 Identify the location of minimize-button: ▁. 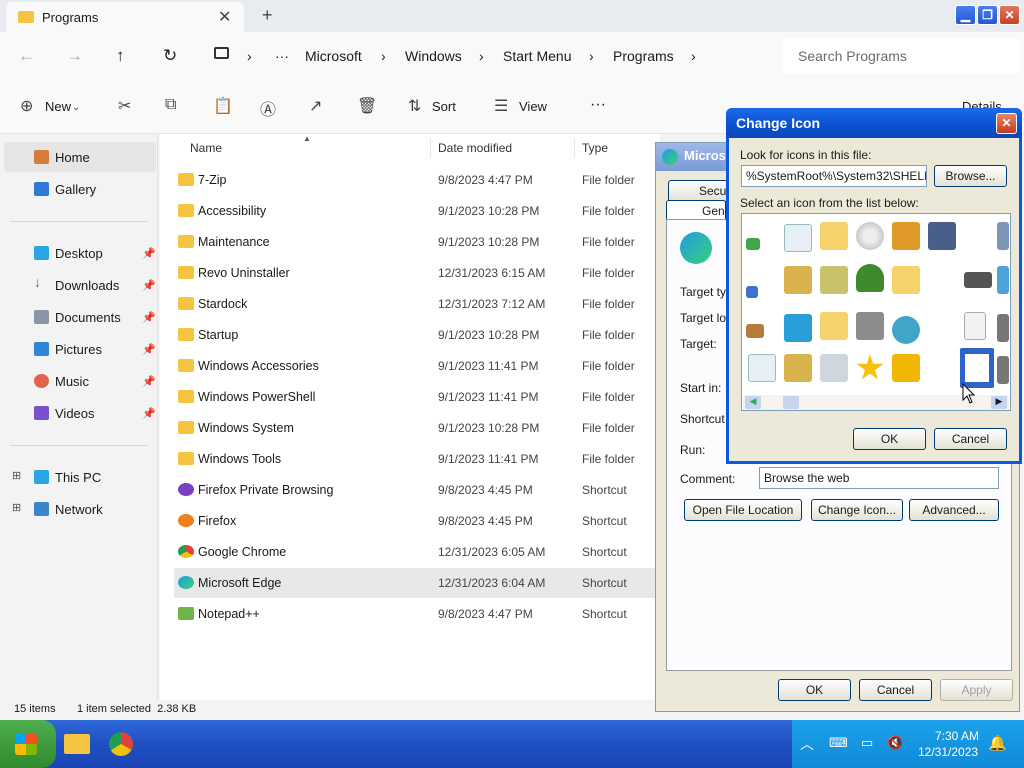
(965, 15).